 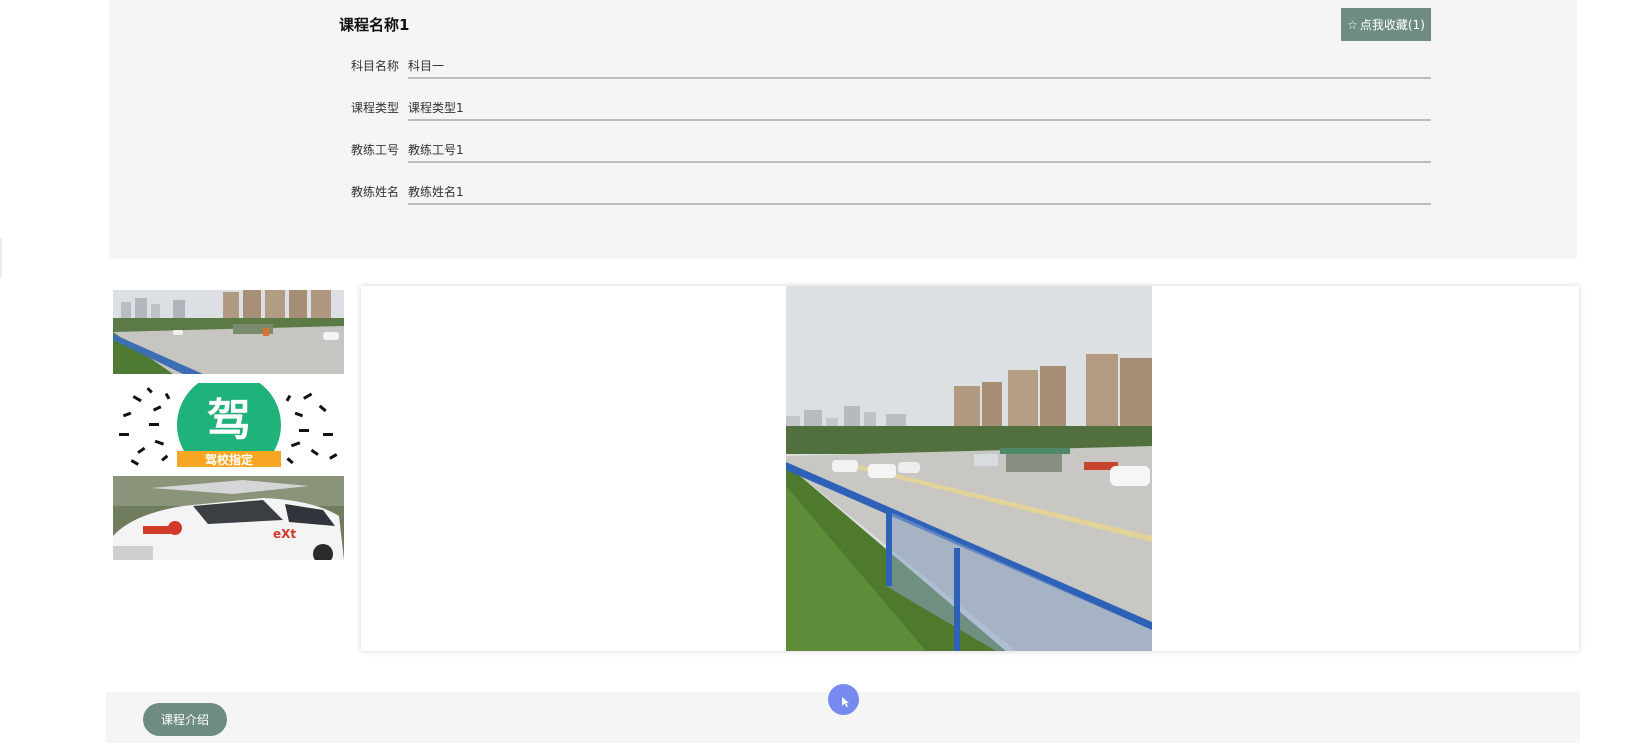 I want to click on main-image-driving-range, so click(x=969, y=468).